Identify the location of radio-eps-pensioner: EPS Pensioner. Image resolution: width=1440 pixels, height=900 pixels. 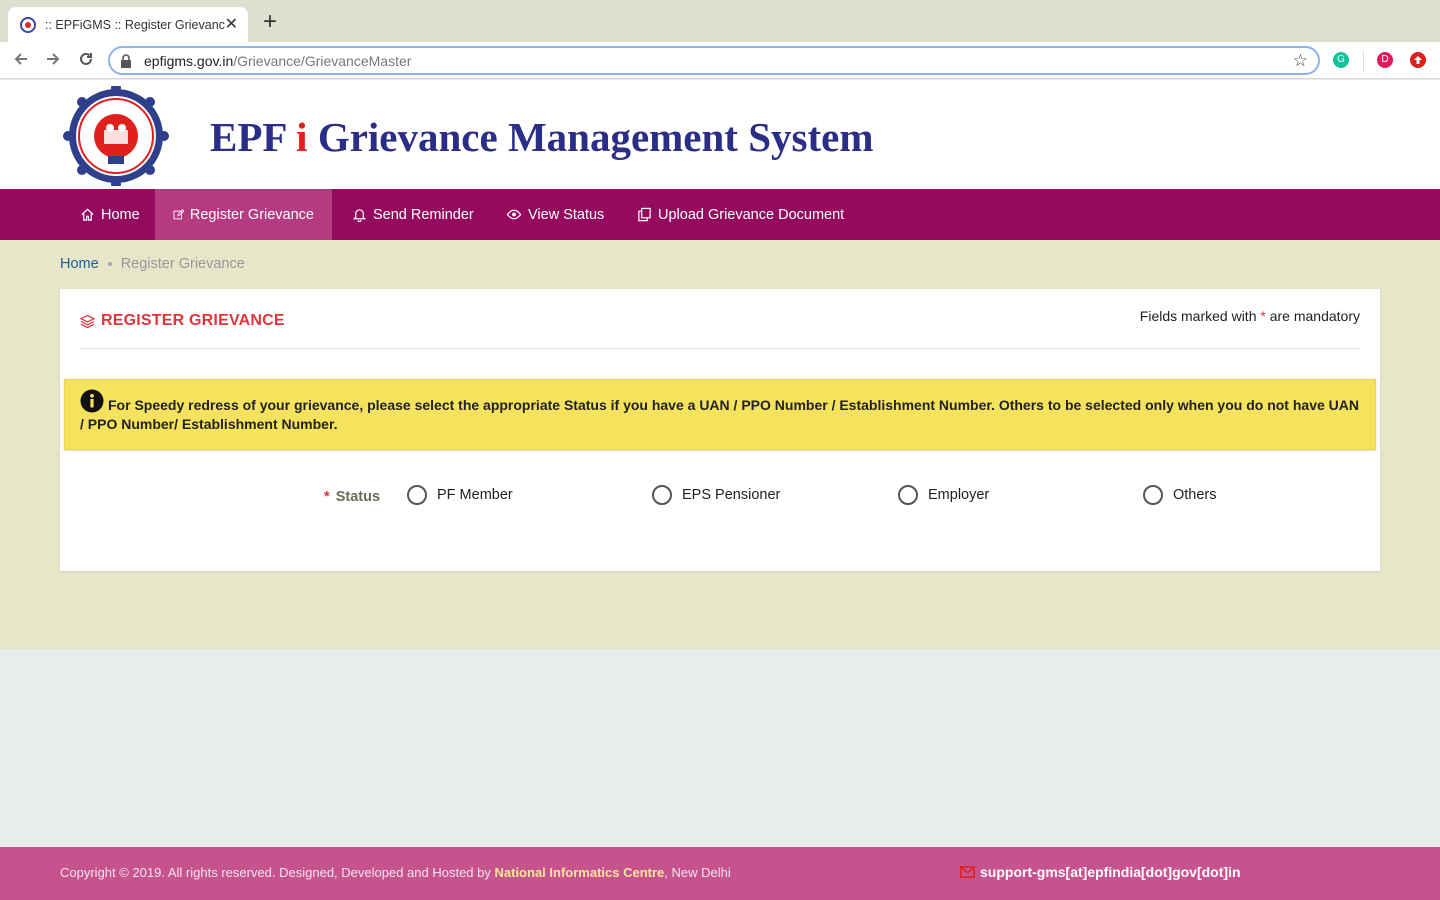
(716, 495).